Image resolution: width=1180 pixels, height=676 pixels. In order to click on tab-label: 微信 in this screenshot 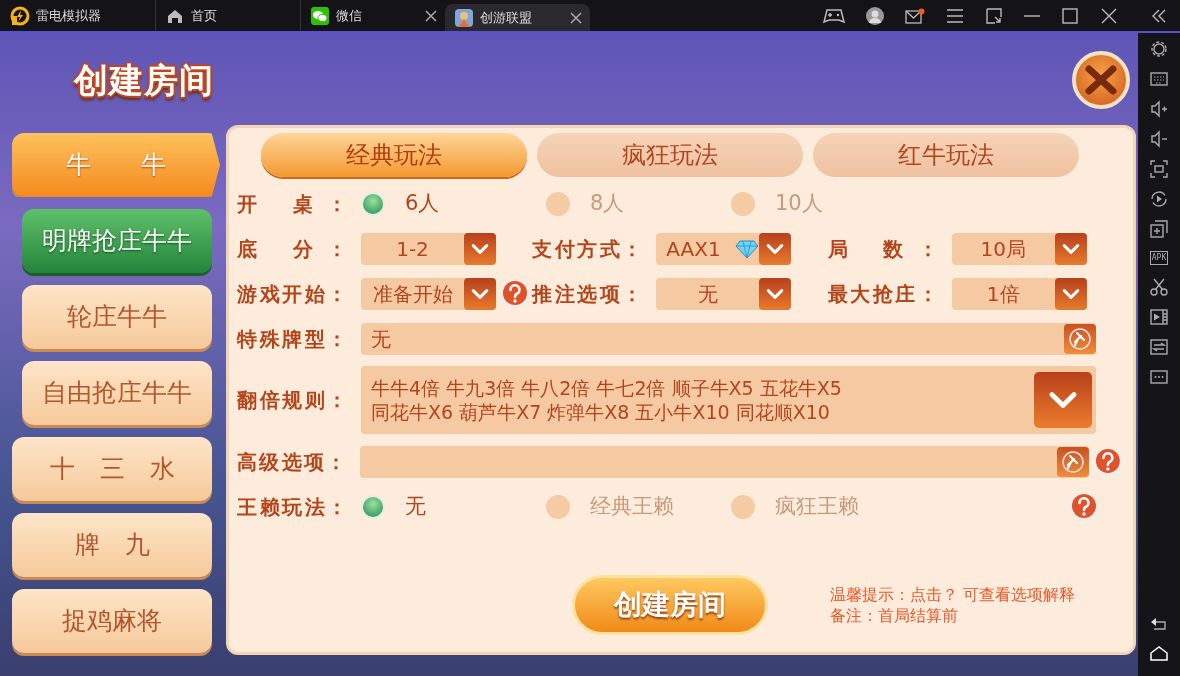, I will do `click(349, 15)`.